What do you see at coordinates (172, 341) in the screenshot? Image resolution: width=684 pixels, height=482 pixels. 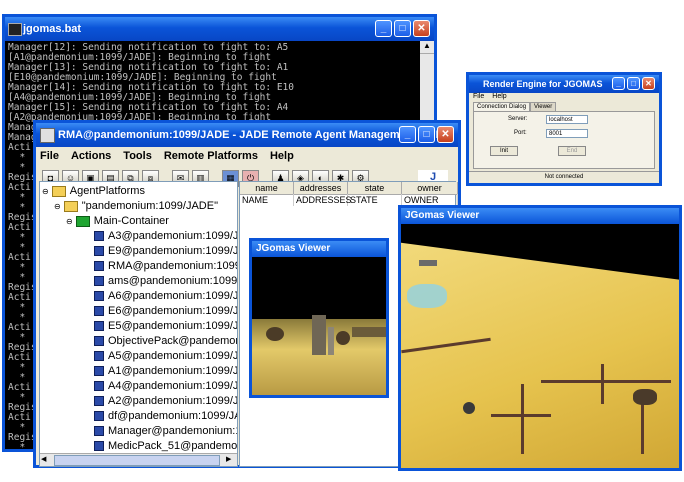 I see `agent-label: ObjectivePack@pandemonium` at bounding box center [172, 341].